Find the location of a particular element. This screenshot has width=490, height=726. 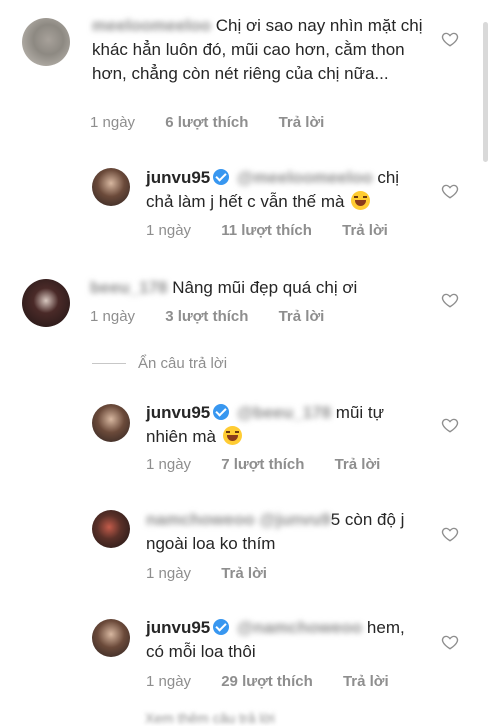

comment-meta: 1 ngày Trả lời is located at coordinates (219, 573).